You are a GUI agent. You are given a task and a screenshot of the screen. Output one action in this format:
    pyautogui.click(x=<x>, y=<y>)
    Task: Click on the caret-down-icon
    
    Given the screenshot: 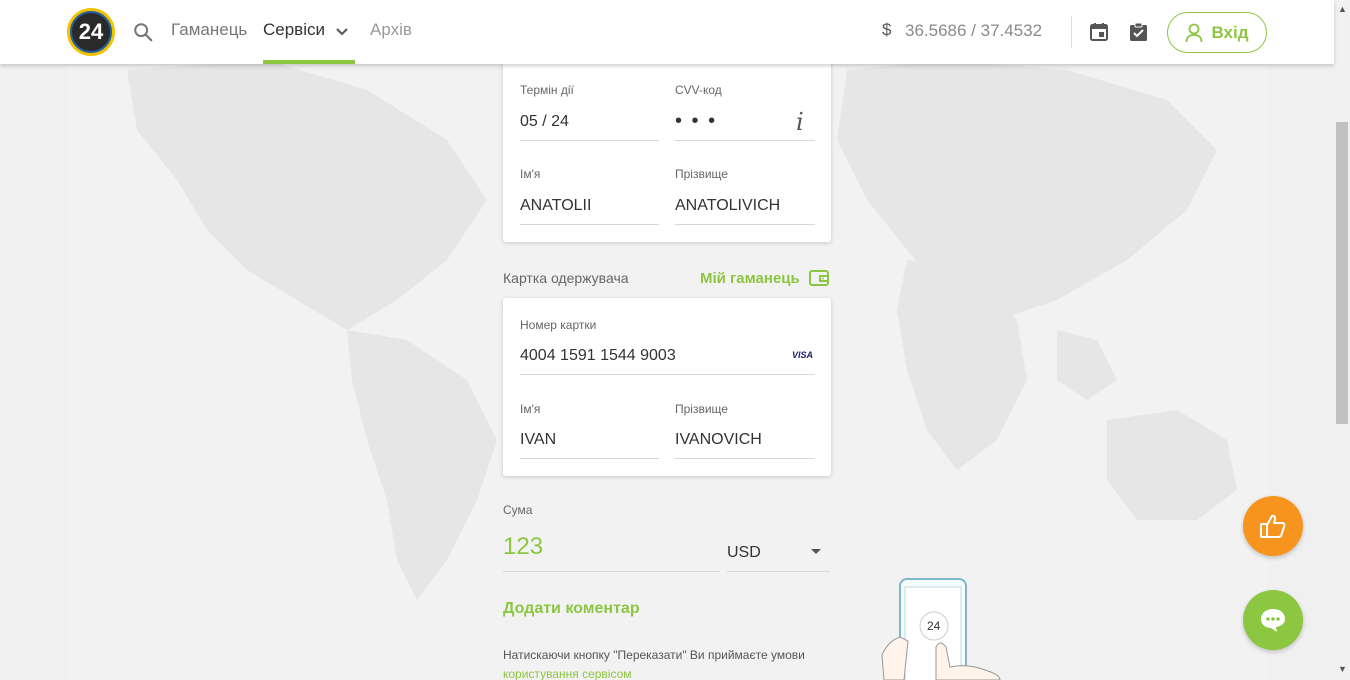 What is the action you would take?
    pyautogui.click(x=816, y=551)
    